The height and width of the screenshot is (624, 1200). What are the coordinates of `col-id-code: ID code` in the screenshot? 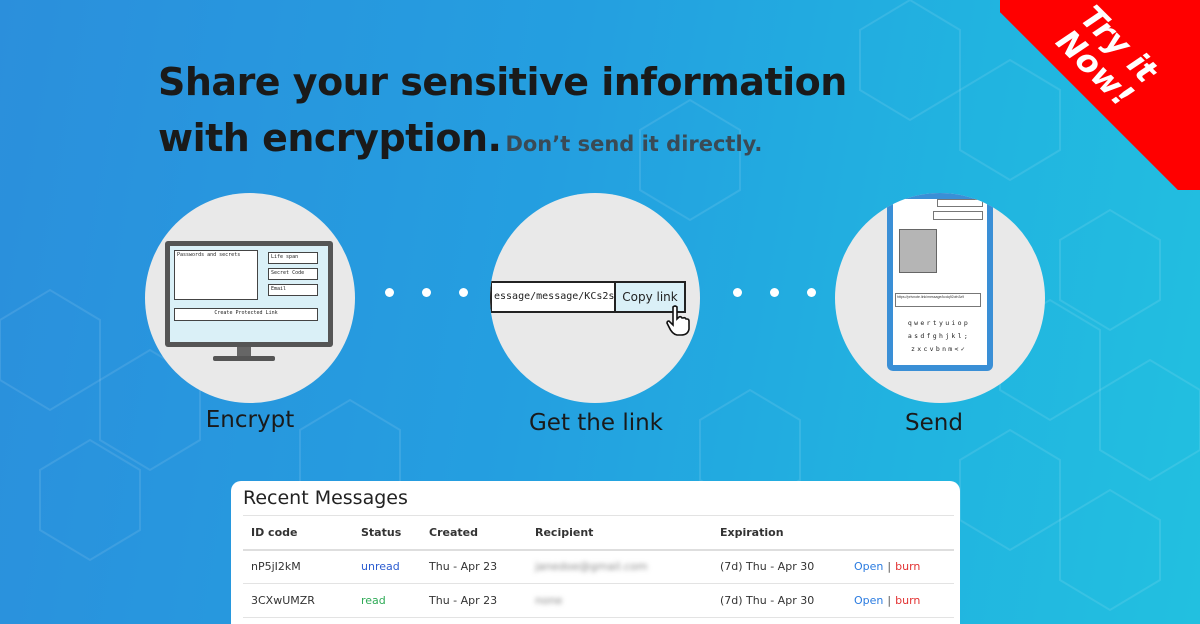 It's located at (298, 533).